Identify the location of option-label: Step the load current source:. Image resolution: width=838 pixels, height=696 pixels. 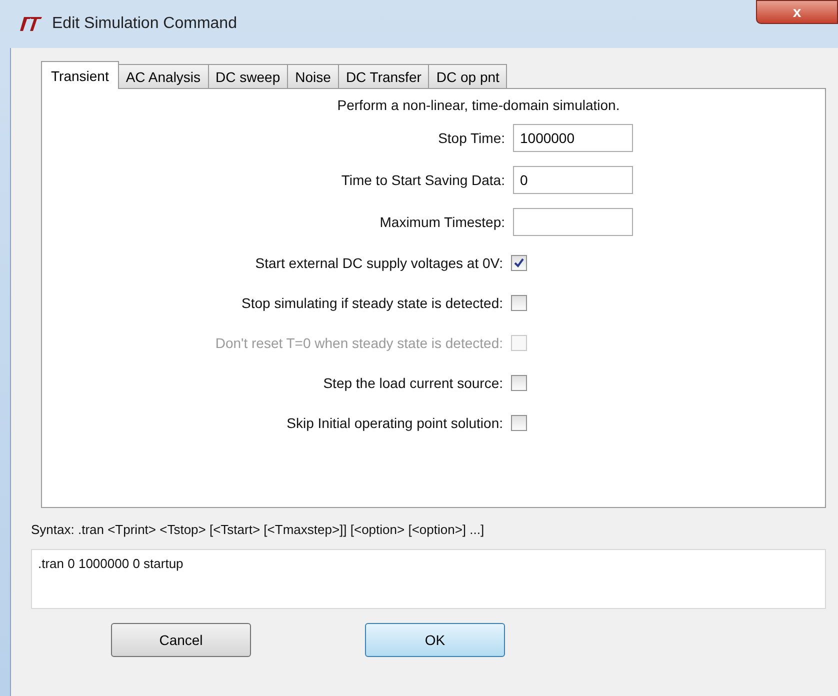
(413, 383).